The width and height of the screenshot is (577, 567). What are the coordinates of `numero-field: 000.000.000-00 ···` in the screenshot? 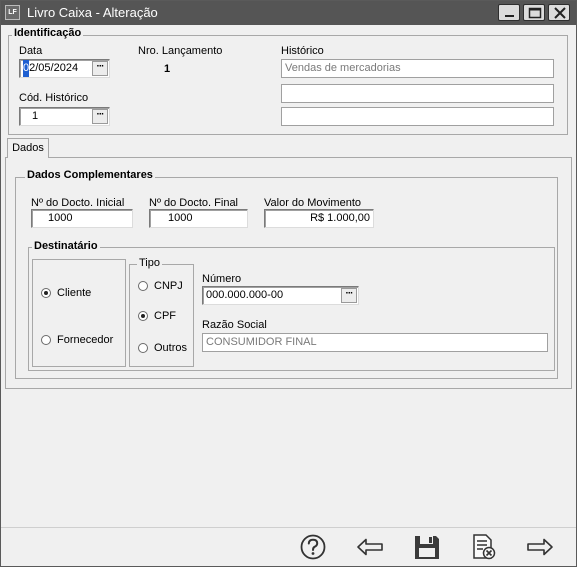 It's located at (280, 295).